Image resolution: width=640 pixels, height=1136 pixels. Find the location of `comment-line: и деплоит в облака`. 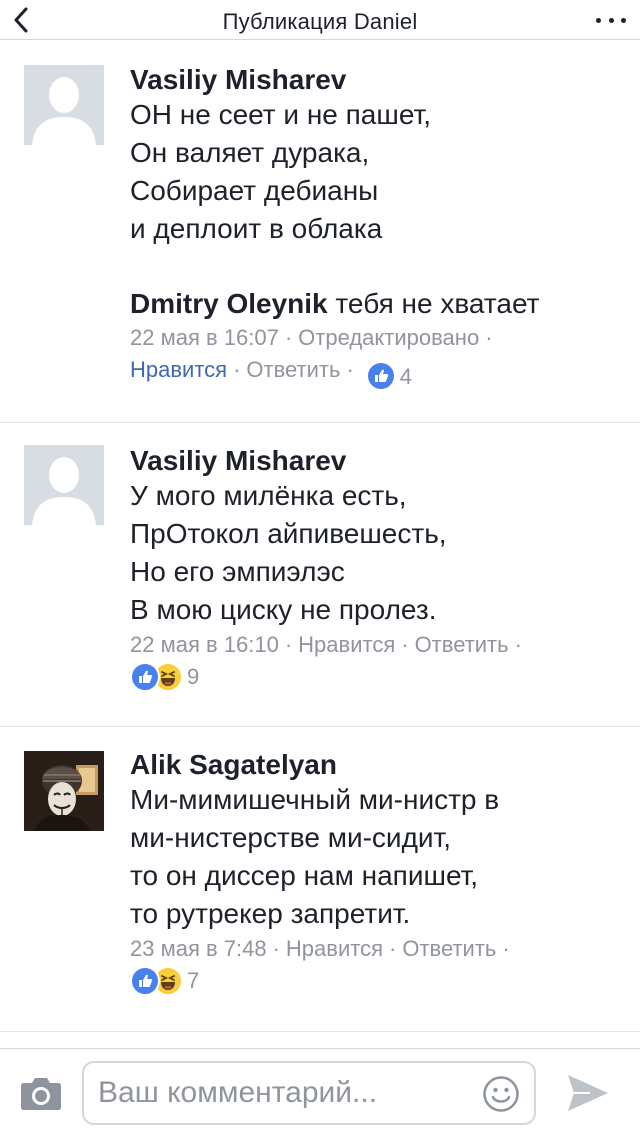

comment-line: и деплоит в облака is located at coordinates (256, 228).